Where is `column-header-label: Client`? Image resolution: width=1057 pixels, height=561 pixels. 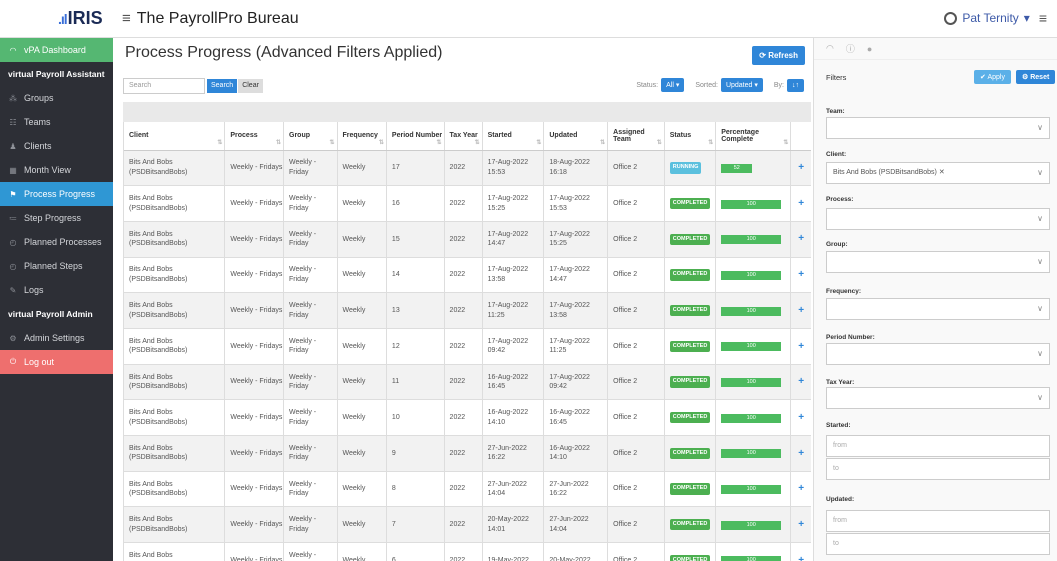 column-header-label: Client is located at coordinates (139, 136).